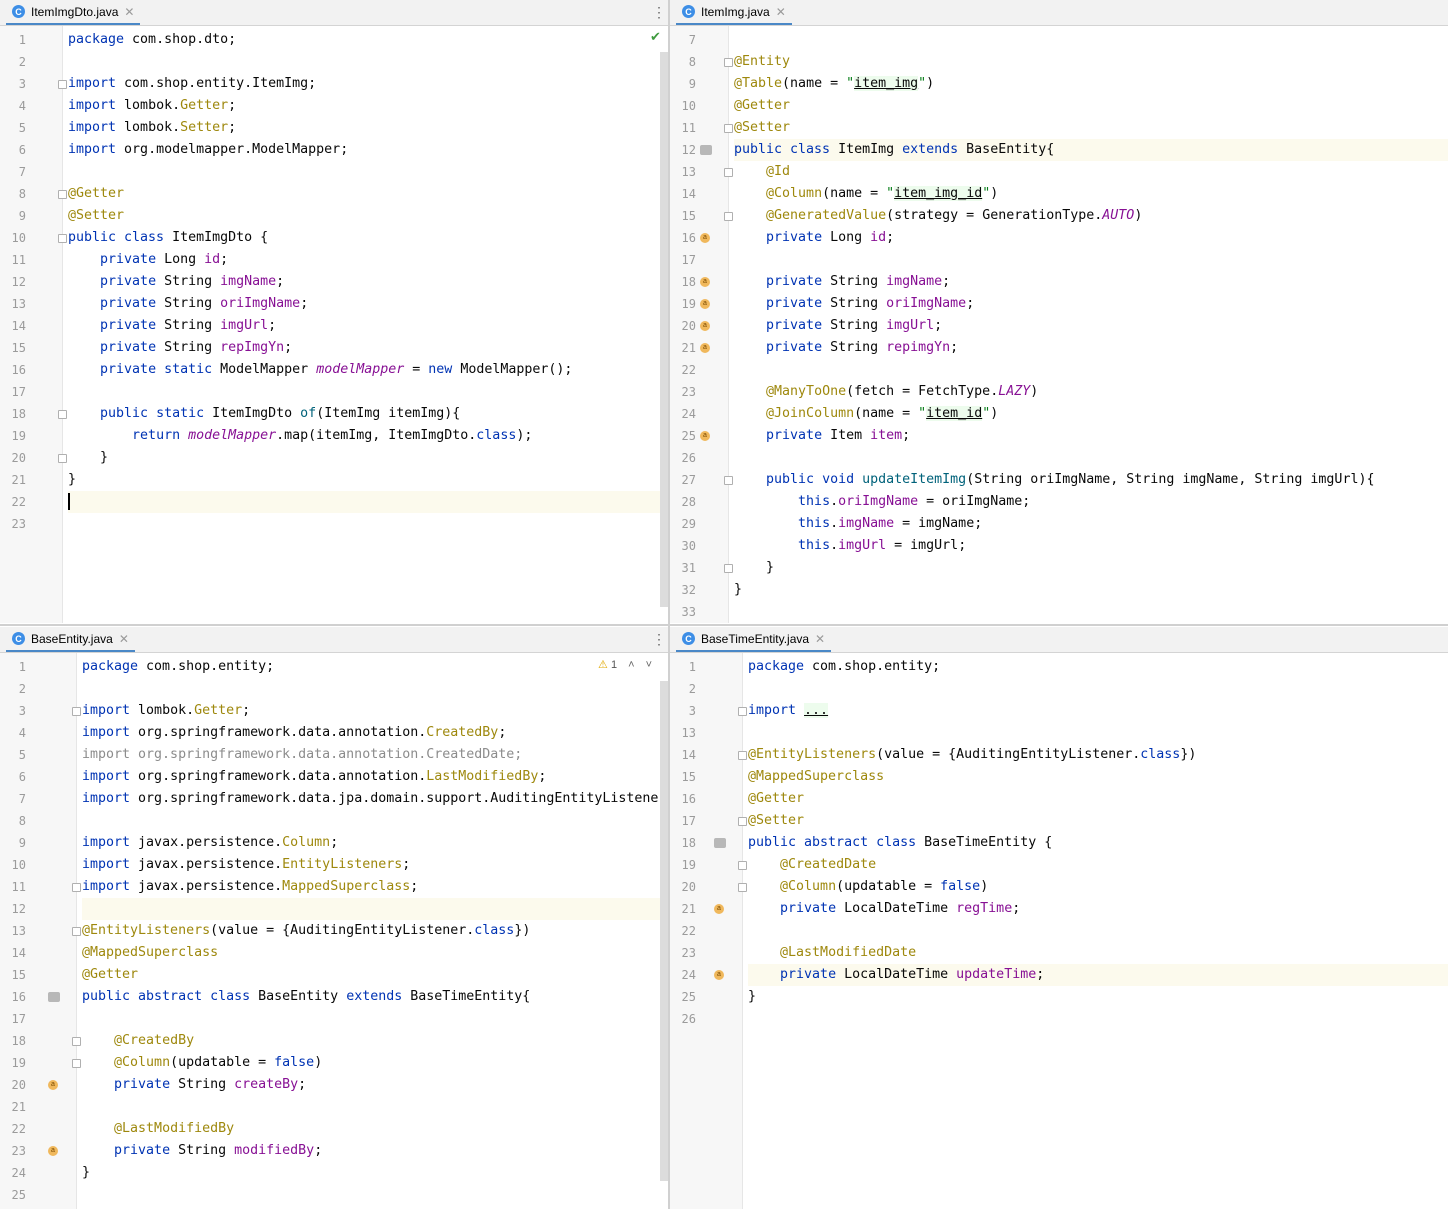  I want to click on line-number: 33, so click(683, 612).